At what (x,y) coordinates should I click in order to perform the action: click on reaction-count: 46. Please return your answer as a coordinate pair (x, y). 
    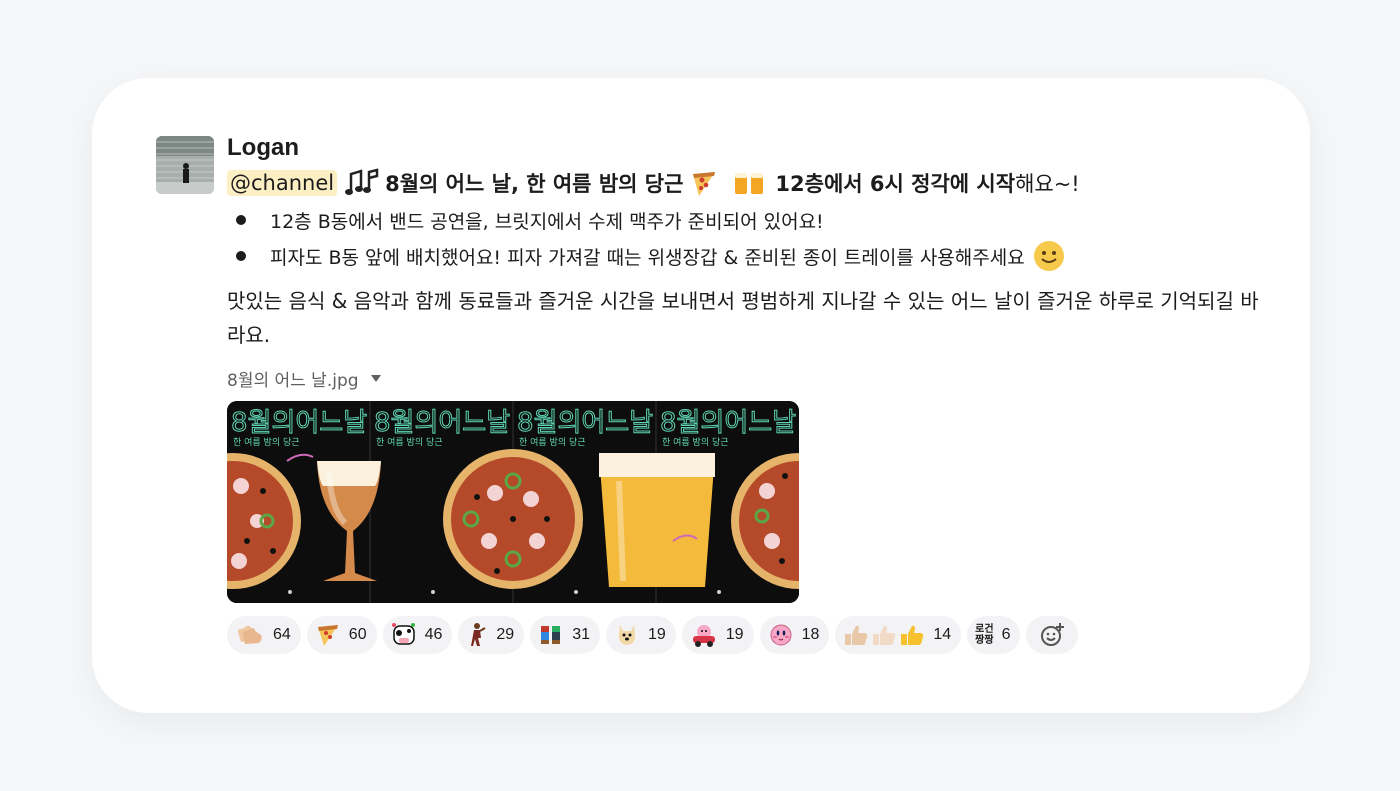
    Looking at the image, I should click on (433, 634).